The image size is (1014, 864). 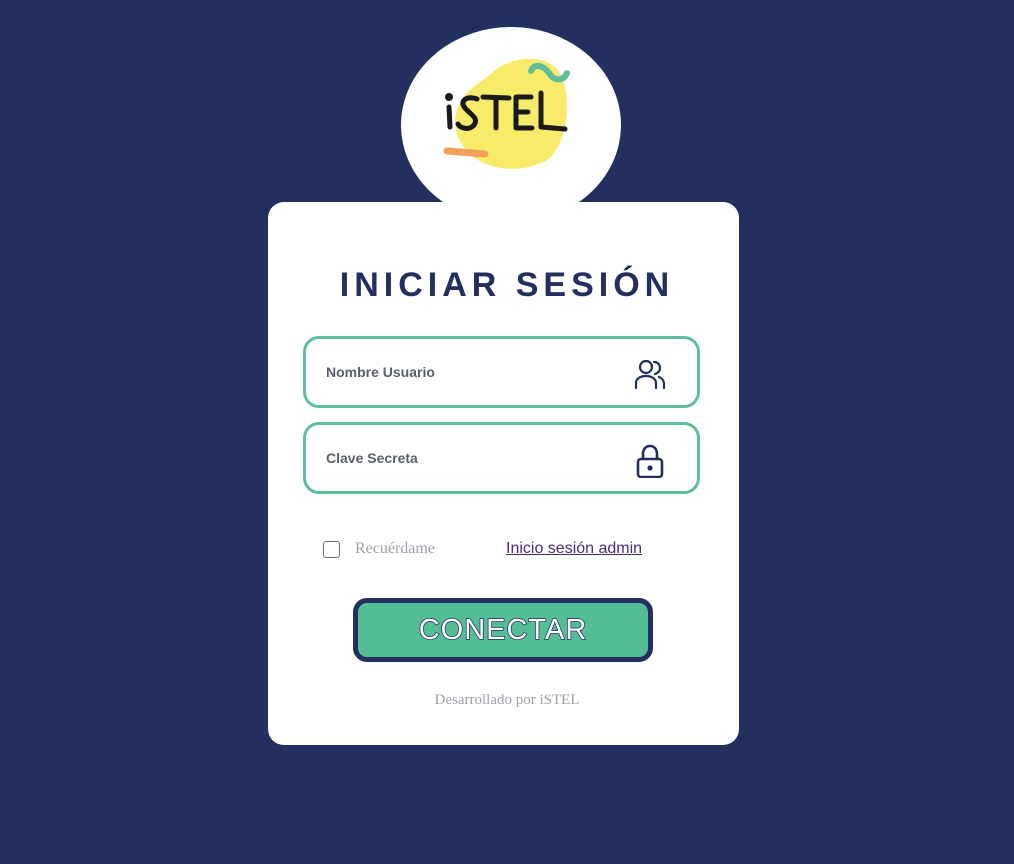 I want to click on connect-button: CONECTAR, so click(x=503, y=630).